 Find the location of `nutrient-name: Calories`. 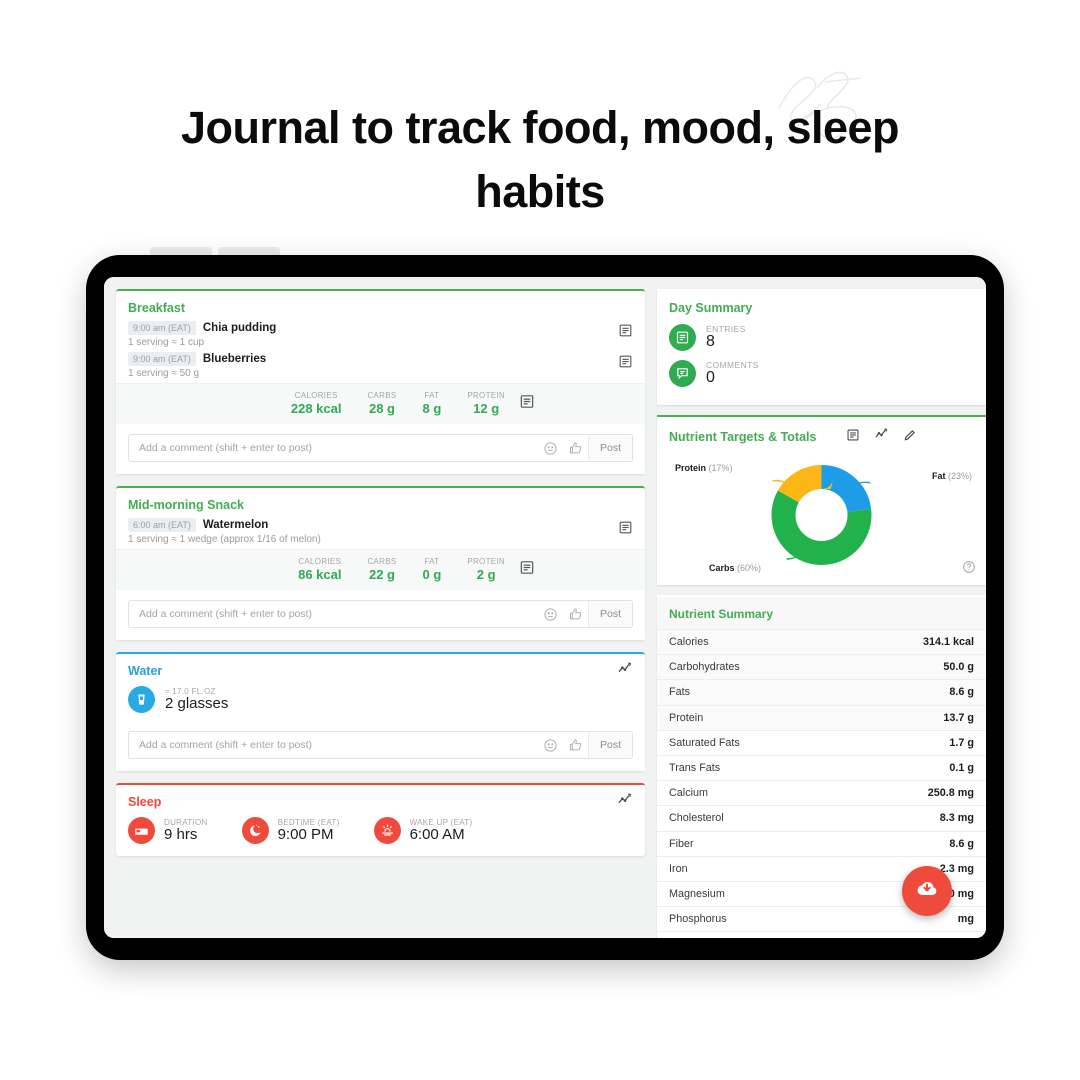

nutrient-name: Calories is located at coordinates (749, 642).